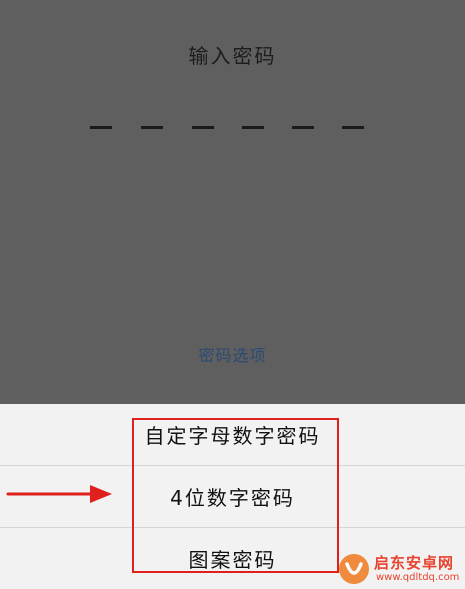 The height and width of the screenshot is (589, 465). I want to click on option-label: 4位数字密码, so click(232, 498).